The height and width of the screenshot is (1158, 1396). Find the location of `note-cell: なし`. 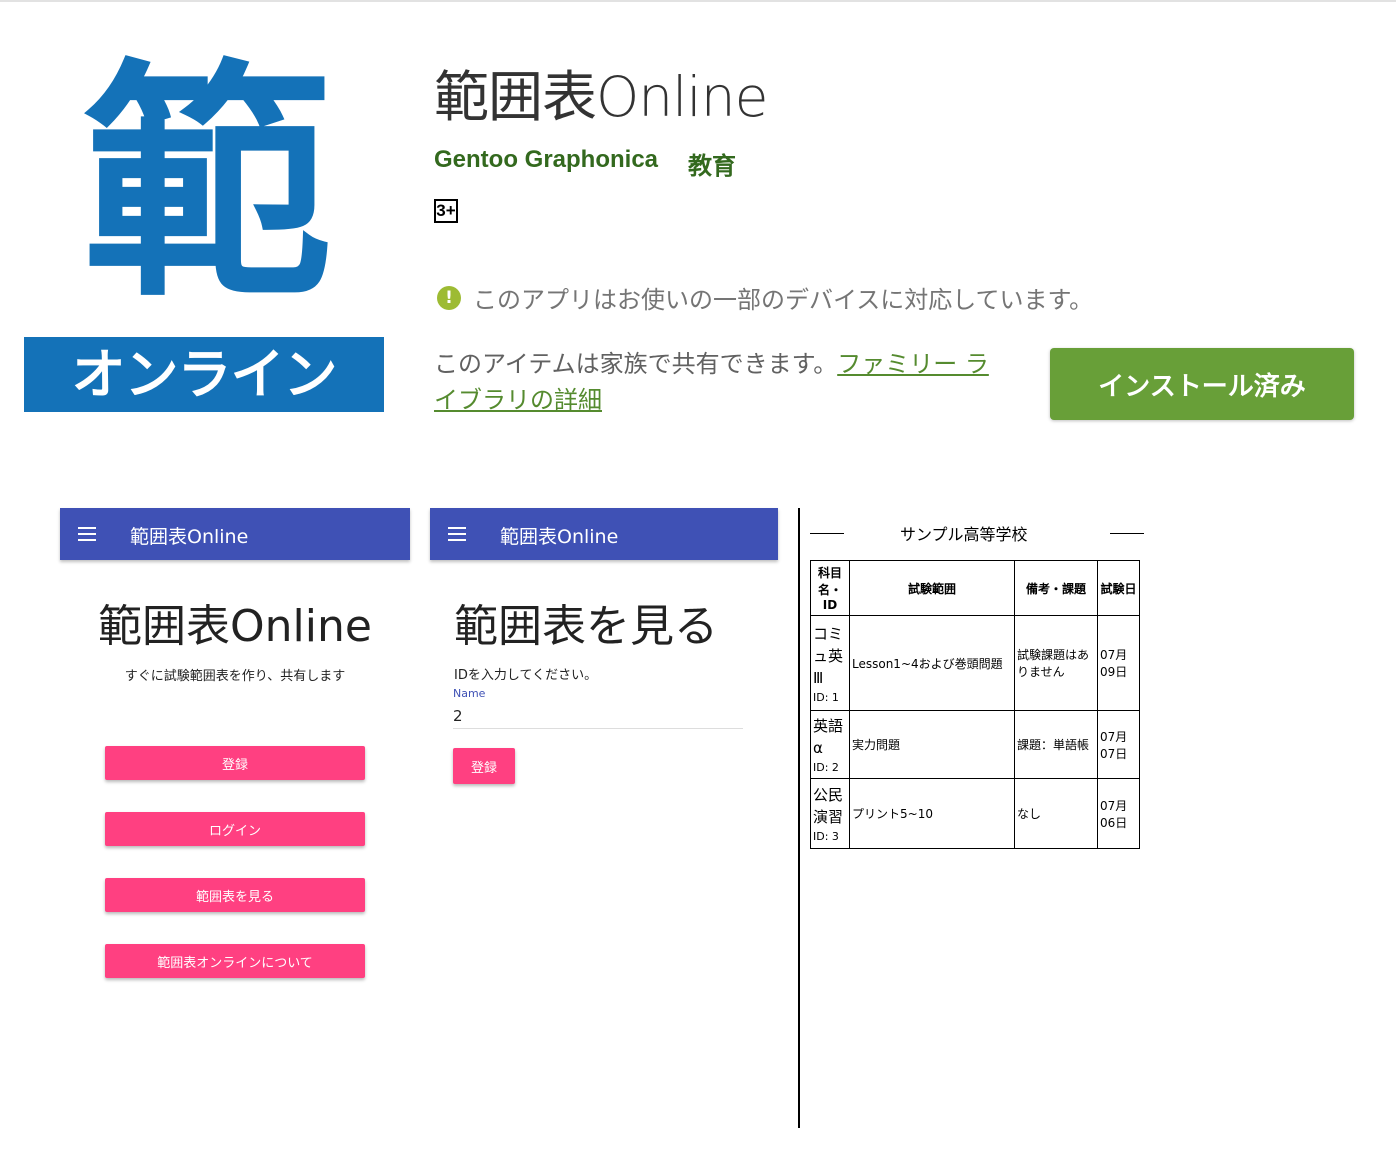

note-cell: なし is located at coordinates (1056, 813).